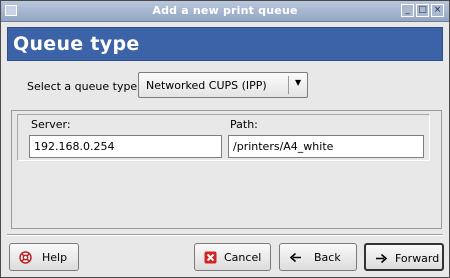 Image resolution: width=450 pixels, height=278 pixels. What do you see at coordinates (25, 257) in the screenshot?
I see `help-icon` at bounding box center [25, 257].